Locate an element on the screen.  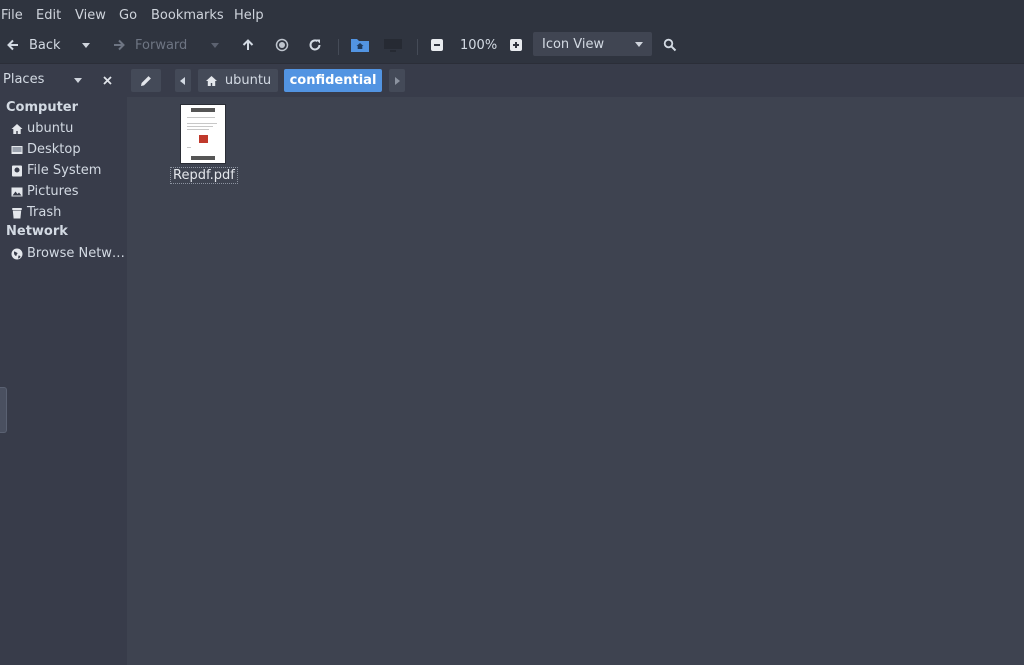
forward-label: Forward is located at coordinates (161, 45).